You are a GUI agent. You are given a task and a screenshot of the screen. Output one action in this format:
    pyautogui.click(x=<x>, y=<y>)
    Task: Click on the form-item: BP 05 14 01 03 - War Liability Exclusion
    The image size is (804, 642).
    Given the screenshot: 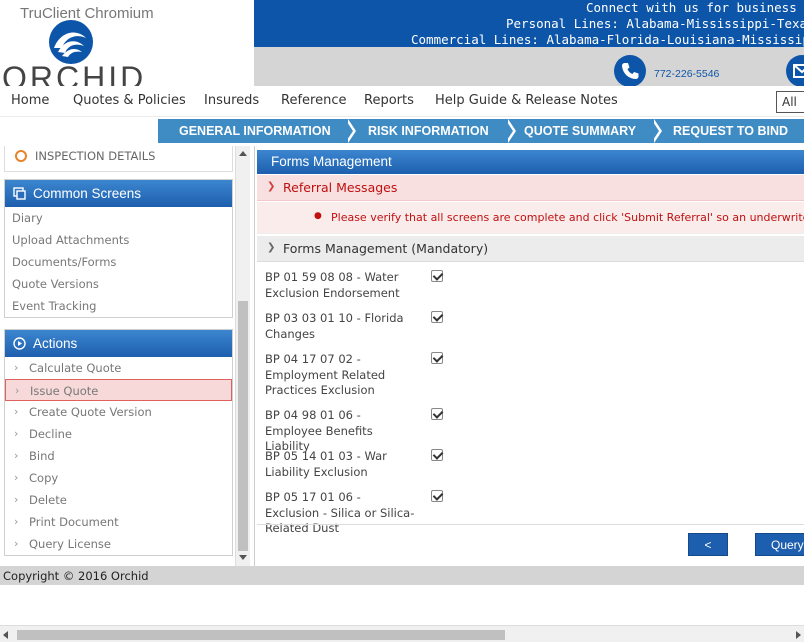 What is the action you would take?
    pyautogui.click(x=365, y=464)
    